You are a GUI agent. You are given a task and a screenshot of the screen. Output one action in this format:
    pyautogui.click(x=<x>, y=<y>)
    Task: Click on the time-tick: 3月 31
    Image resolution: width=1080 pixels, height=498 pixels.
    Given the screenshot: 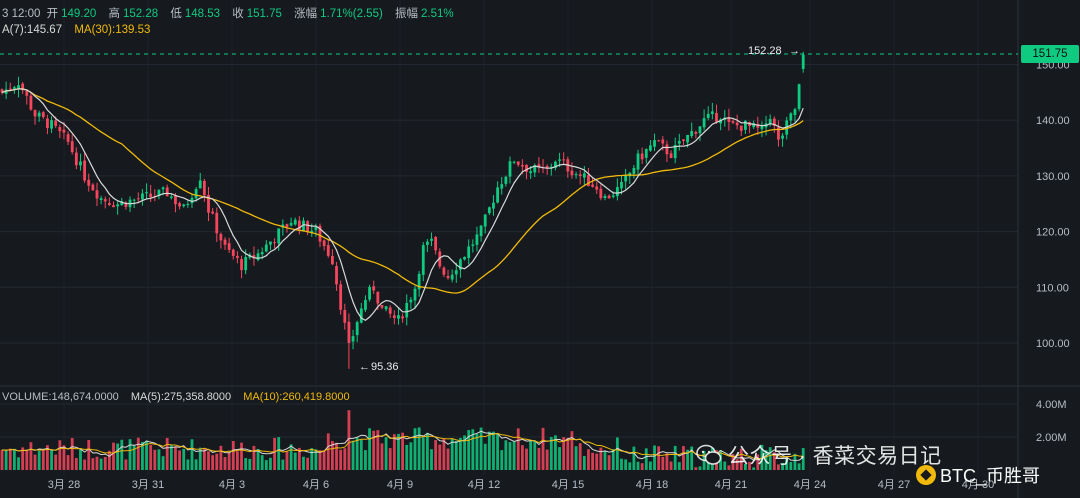 What is the action you would take?
    pyautogui.click(x=148, y=485)
    